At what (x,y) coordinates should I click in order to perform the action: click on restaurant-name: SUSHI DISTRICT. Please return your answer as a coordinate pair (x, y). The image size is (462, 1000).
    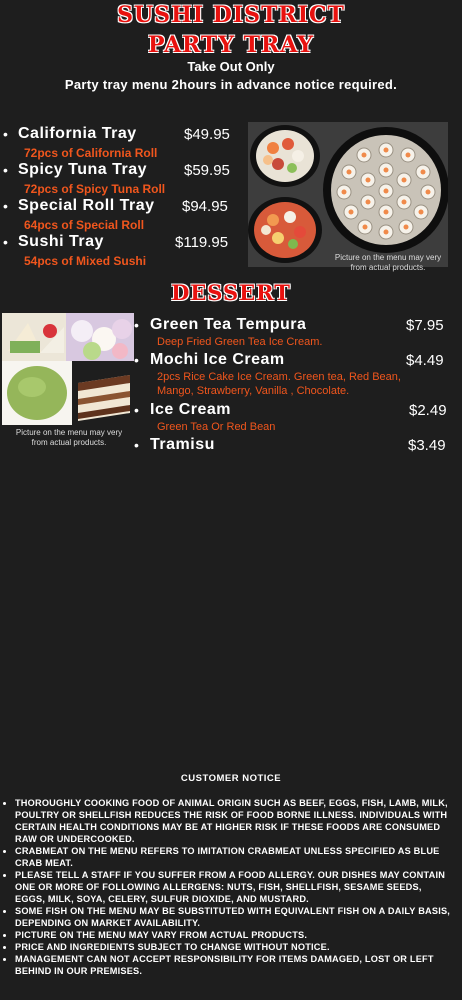
    Looking at the image, I should click on (231, 15).